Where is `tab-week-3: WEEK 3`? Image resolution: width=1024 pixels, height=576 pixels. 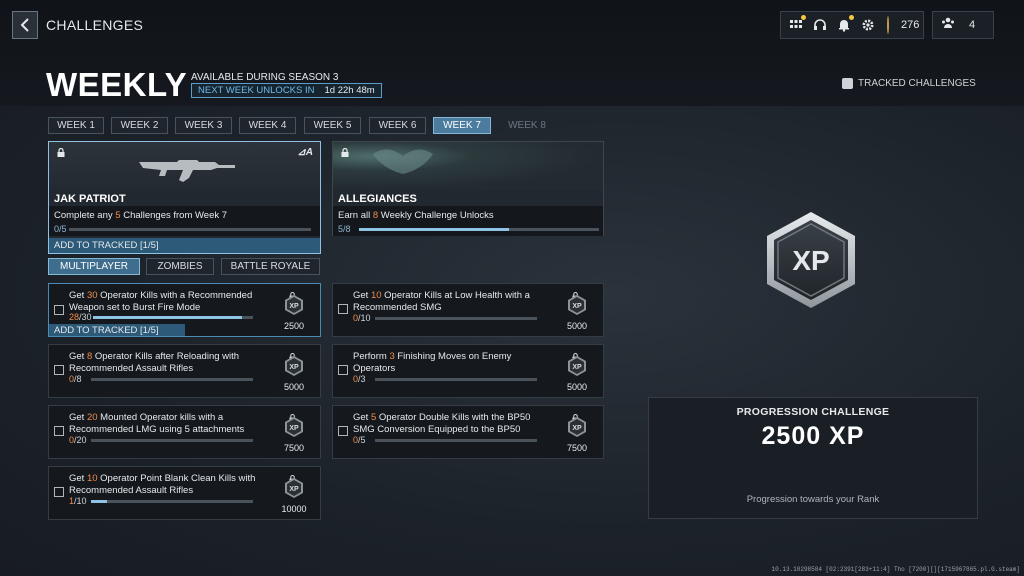
tab-week-3: WEEK 3 is located at coordinates (203, 125).